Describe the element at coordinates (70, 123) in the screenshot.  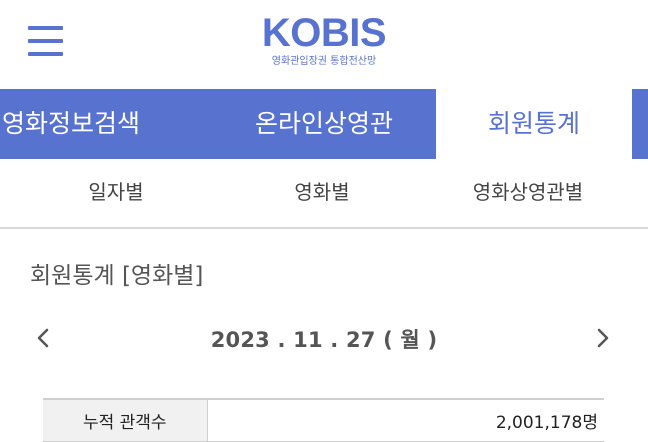
I see `tab-label: 영화정보검색` at that location.